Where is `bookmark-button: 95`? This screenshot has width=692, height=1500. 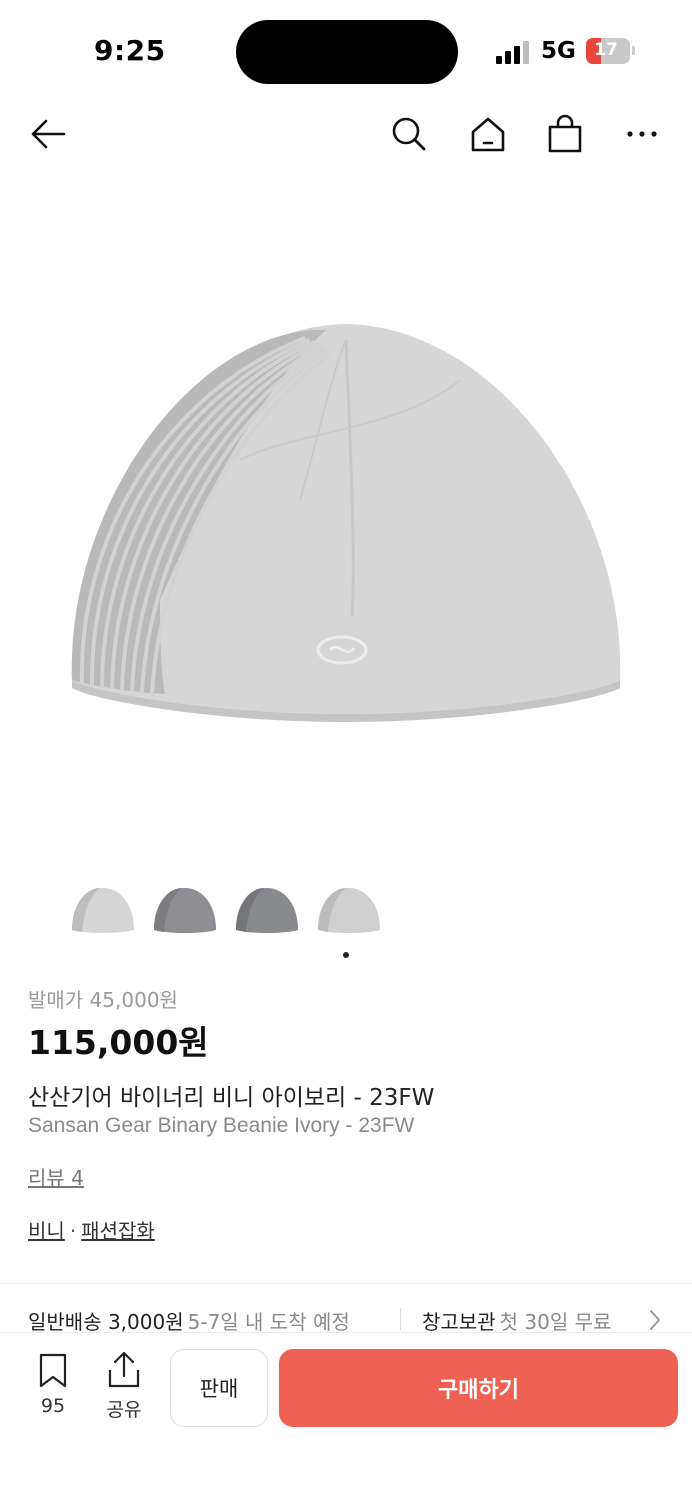 bookmark-button: 95 is located at coordinates (53, 1385).